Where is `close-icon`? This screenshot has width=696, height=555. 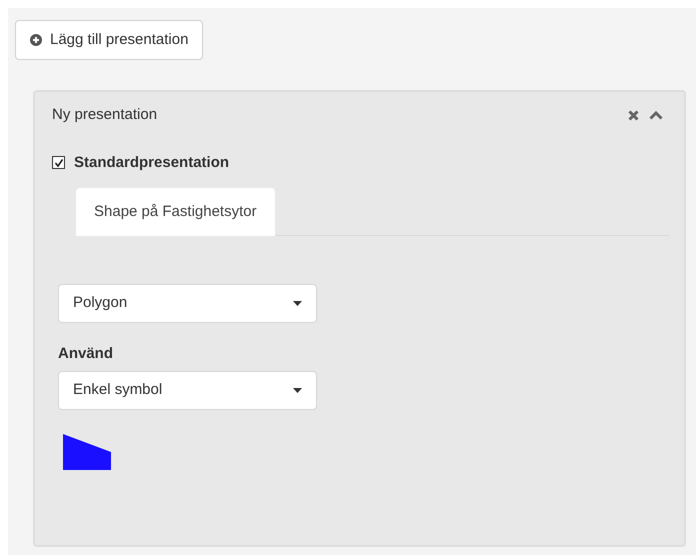 close-icon is located at coordinates (633, 115).